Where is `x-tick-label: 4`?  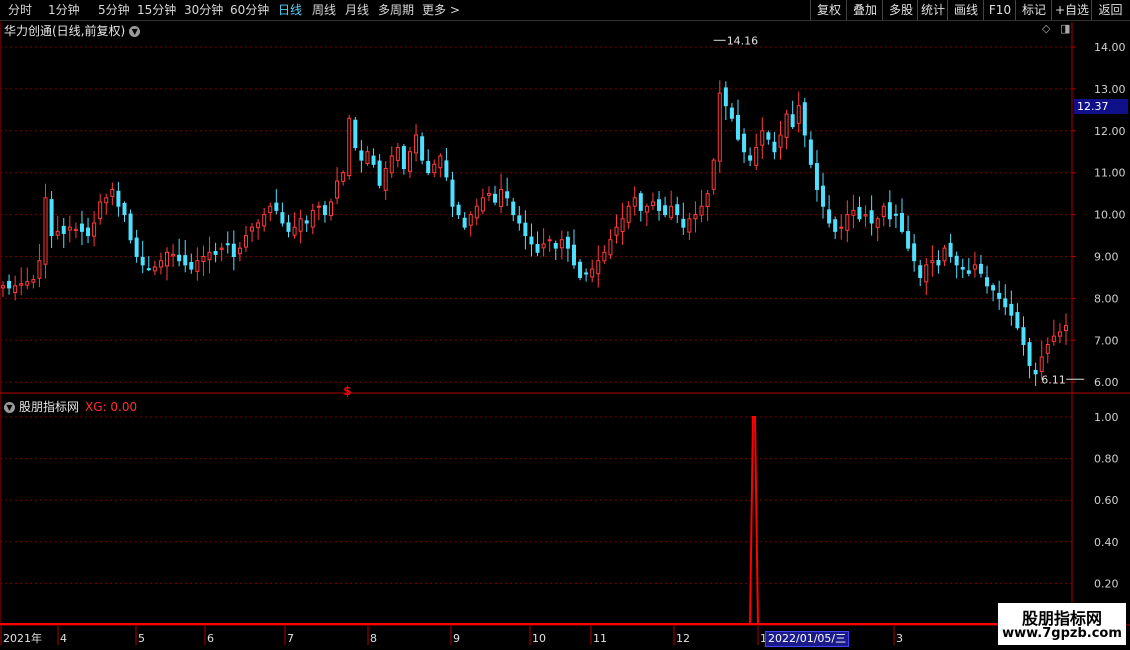 x-tick-label: 4 is located at coordinates (63, 638).